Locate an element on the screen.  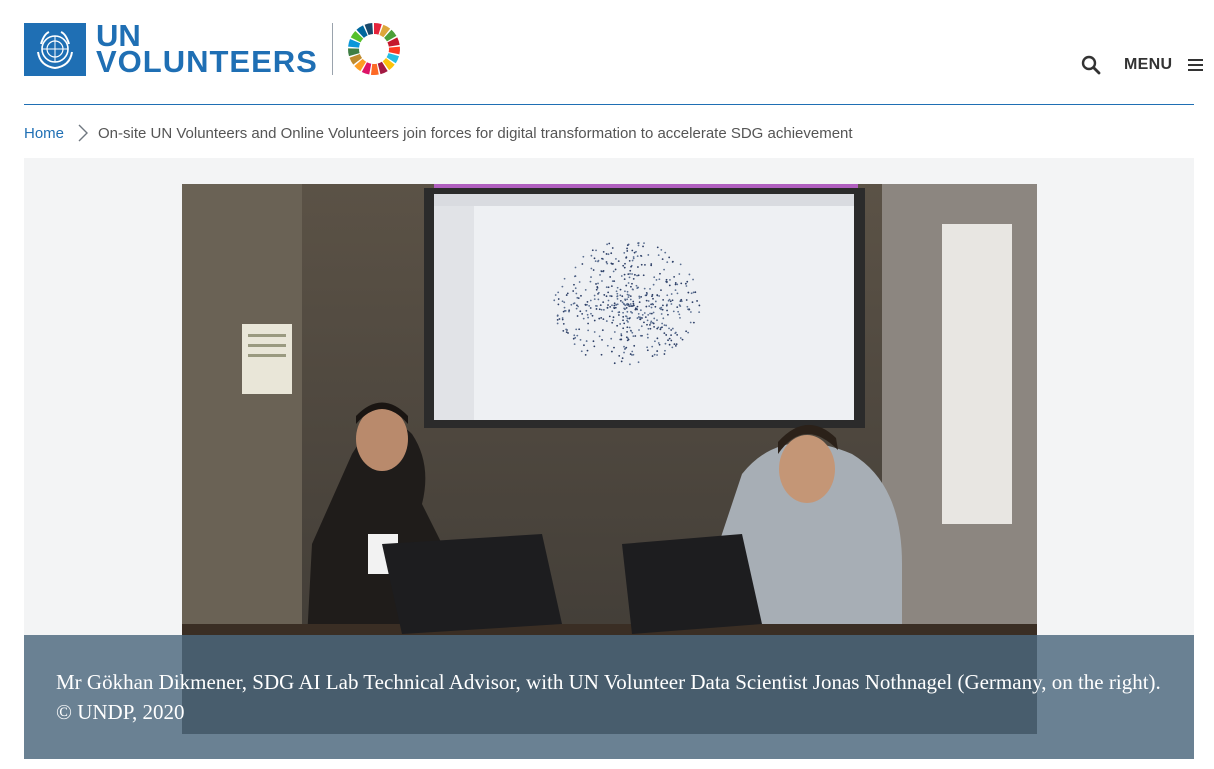
header-divider is located at coordinates (609, 104).